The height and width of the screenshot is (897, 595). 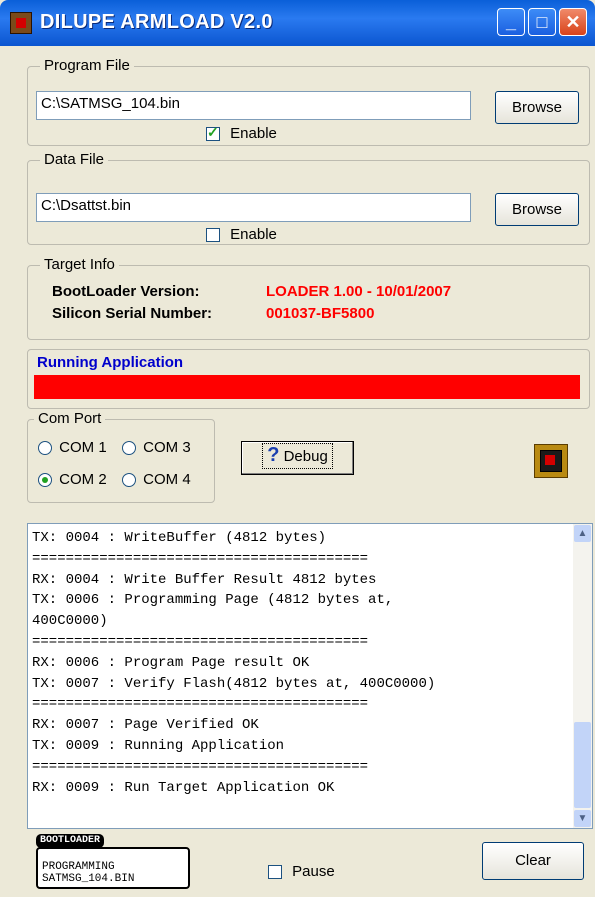 What do you see at coordinates (167, 479) in the screenshot?
I see `radio-com4-label: COM 4` at bounding box center [167, 479].